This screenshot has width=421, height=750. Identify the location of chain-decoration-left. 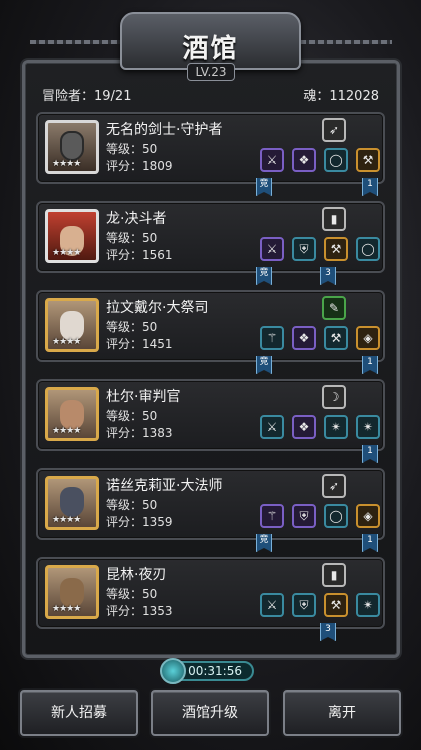
(76, 42).